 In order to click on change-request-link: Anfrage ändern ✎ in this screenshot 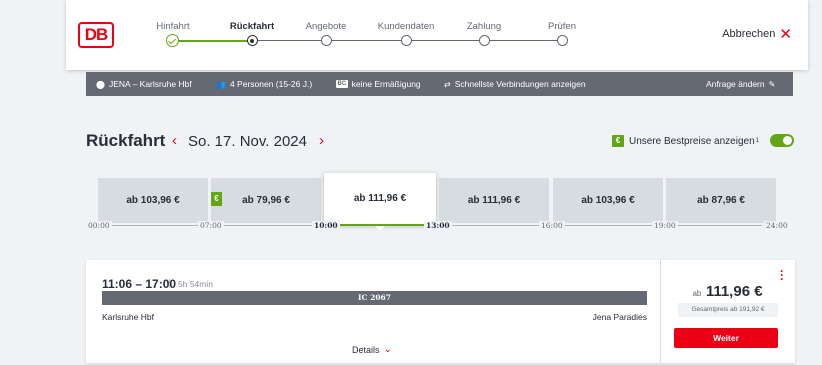, I will do `click(740, 84)`.